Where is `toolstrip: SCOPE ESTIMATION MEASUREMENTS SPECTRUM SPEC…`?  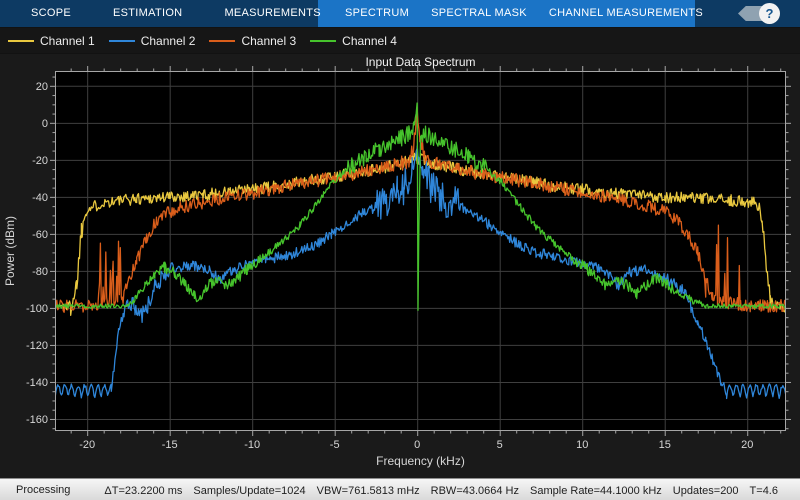 toolstrip: SCOPE ESTIMATION MEASUREMENTS SPECTRUM SPEC… is located at coordinates (400, 13).